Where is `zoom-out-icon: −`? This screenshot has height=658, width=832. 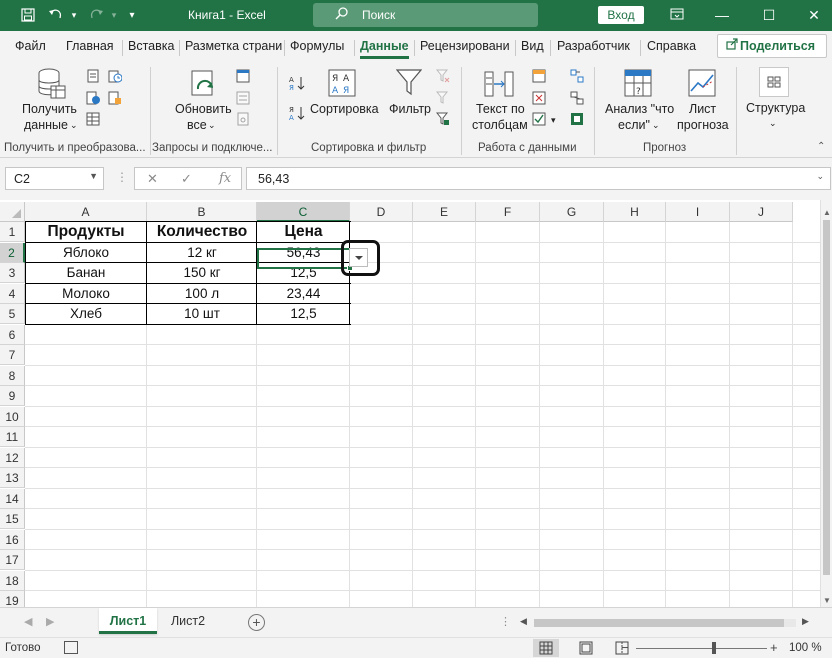 zoom-out-icon: − is located at coordinates (625, 647).